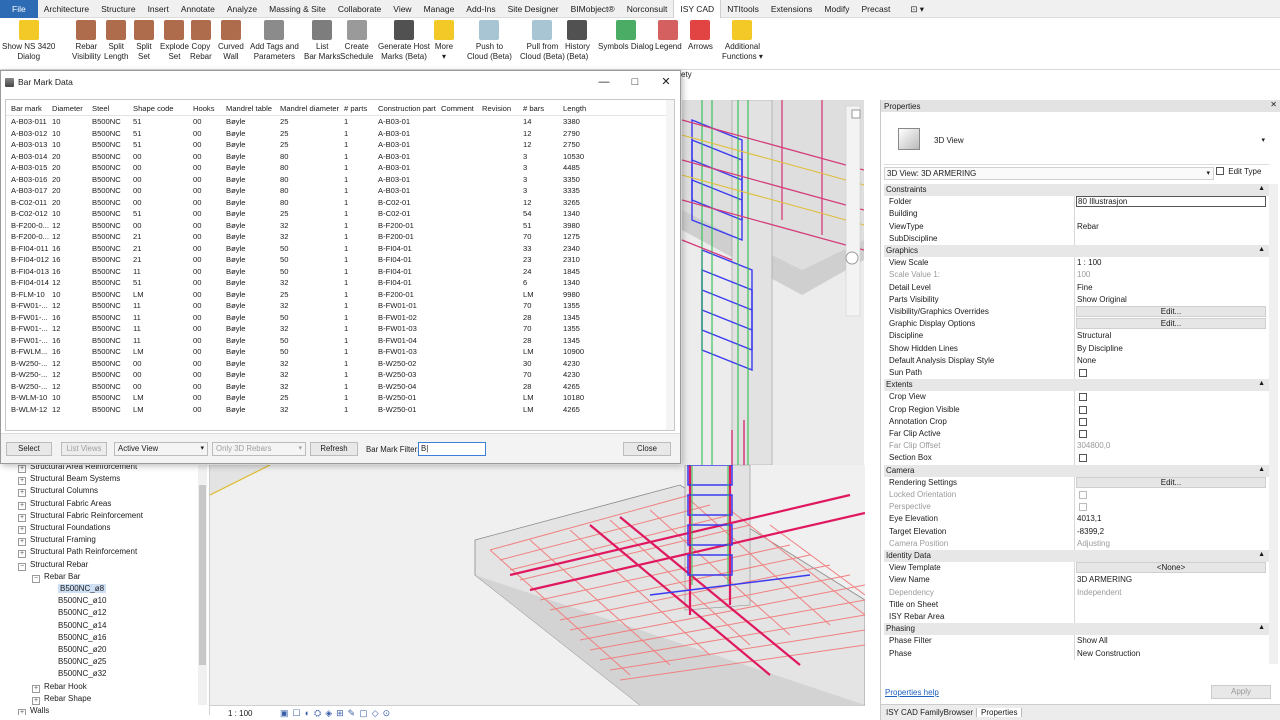  I want to click on property-row-eye-elevation: Eye Elevation 4013,1, so click(1076, 519).